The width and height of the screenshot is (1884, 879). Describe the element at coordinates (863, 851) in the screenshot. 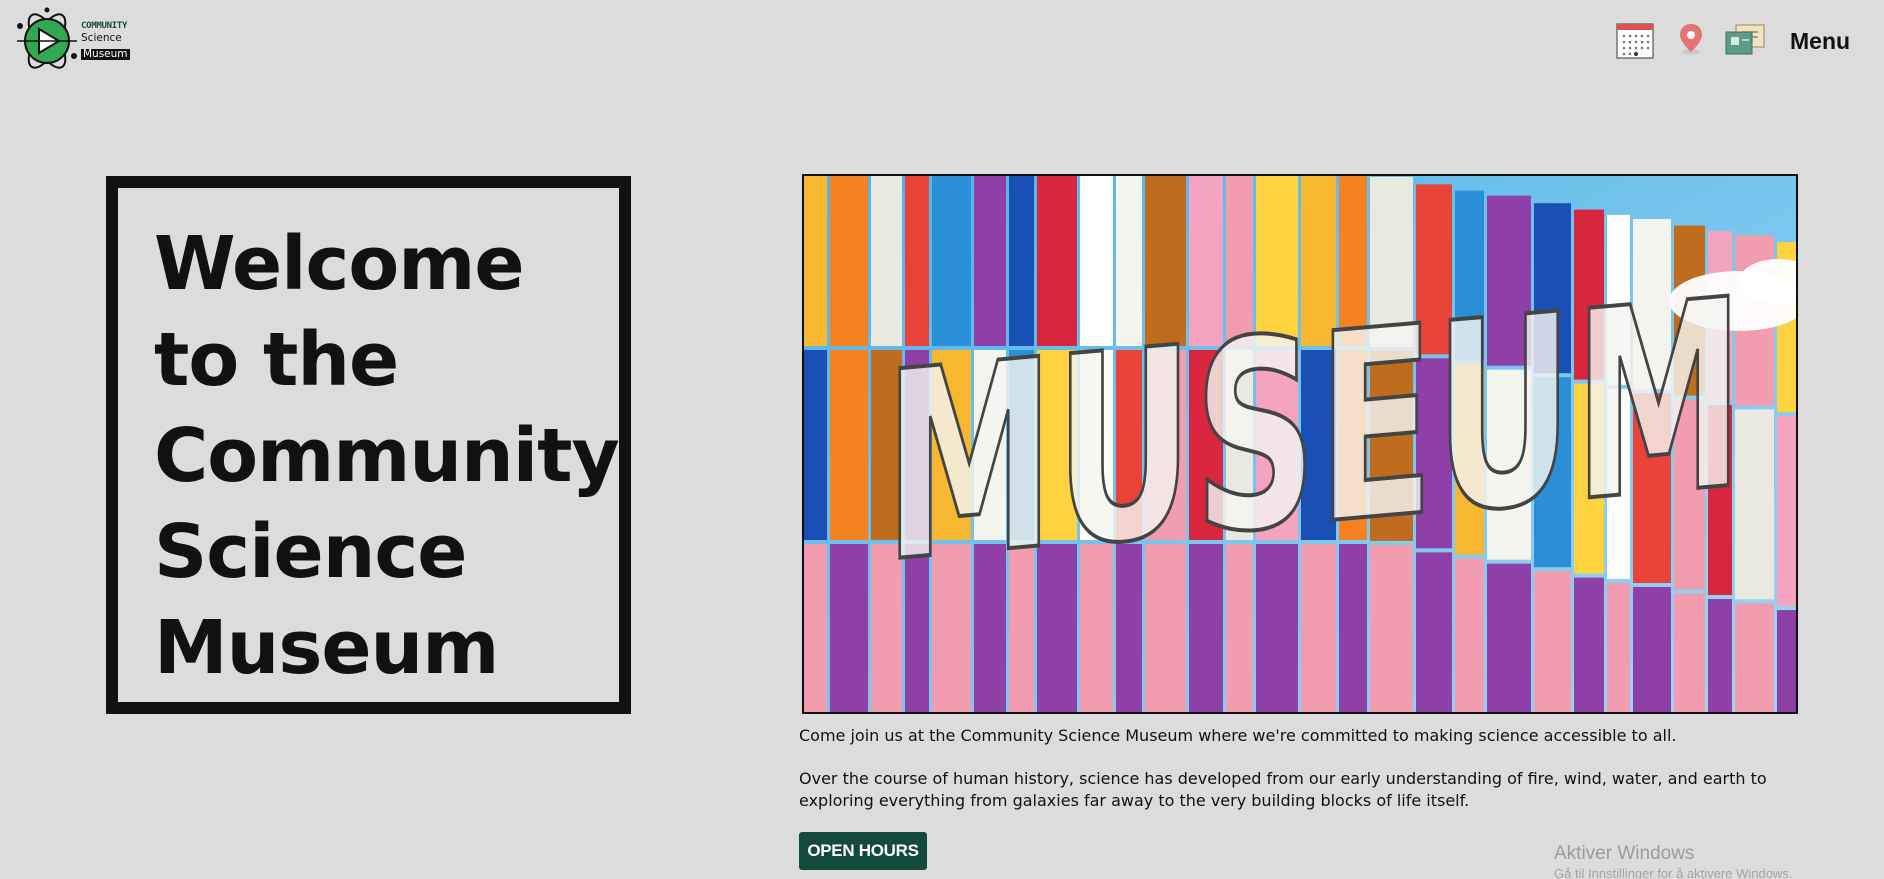

I see `open-hours-button: OPEN HOURS` at that location.